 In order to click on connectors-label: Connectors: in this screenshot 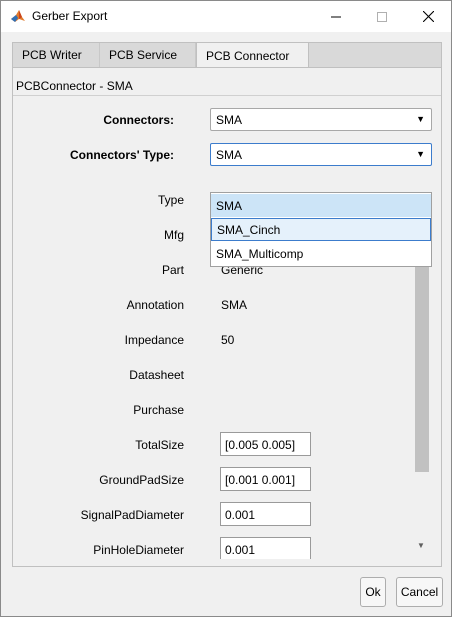, I will do `click(138, 120)`.